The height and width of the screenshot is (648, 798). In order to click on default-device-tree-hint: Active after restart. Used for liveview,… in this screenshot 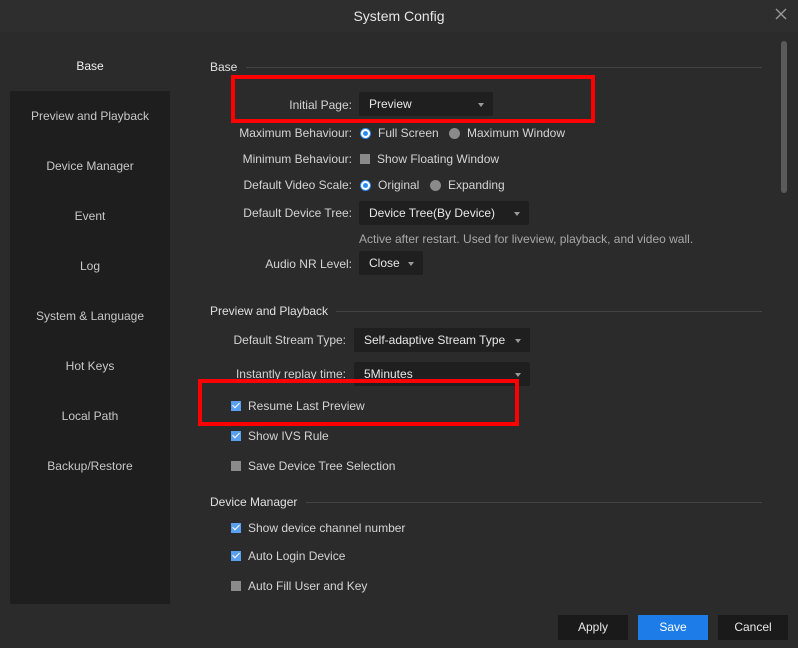, I will do `click(526, 239)`.